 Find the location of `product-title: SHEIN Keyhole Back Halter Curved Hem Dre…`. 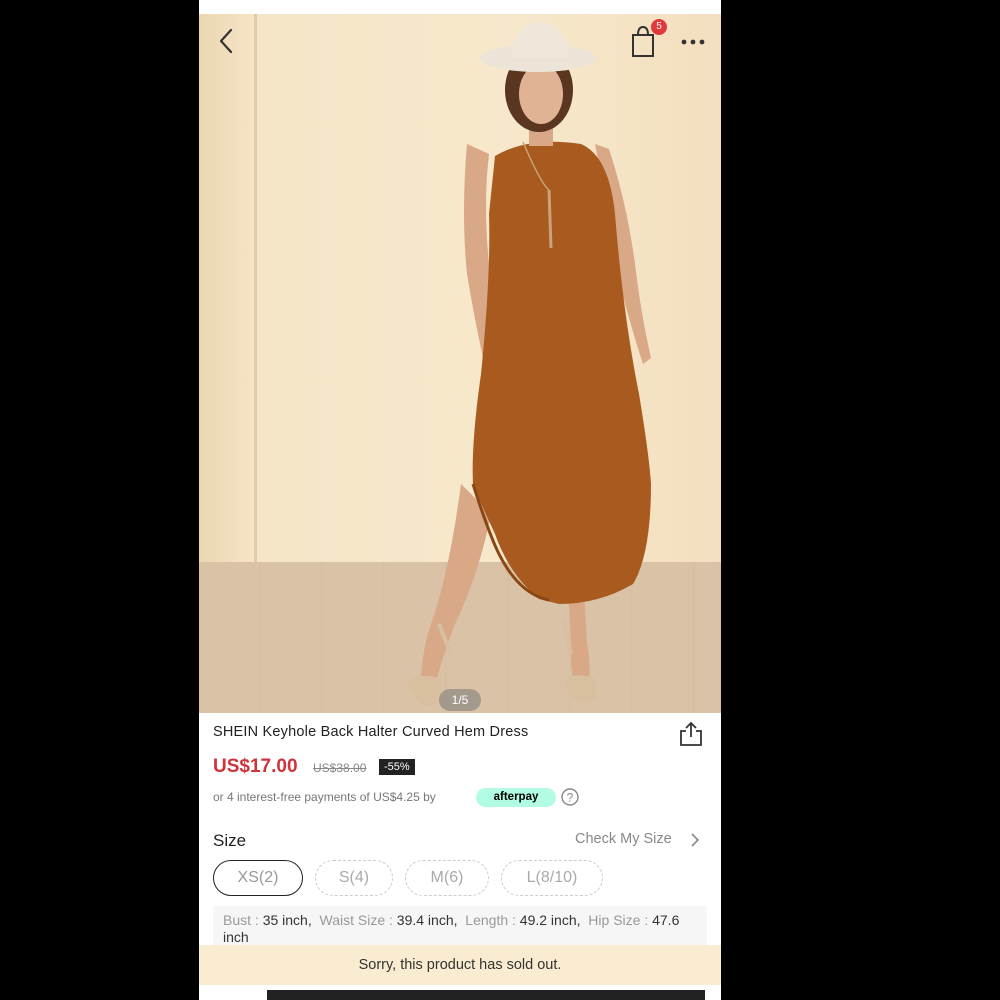

product-title: SHEIN Keyhole Back Halter Curved Hem Dre… is located at coordinates (371, 732).